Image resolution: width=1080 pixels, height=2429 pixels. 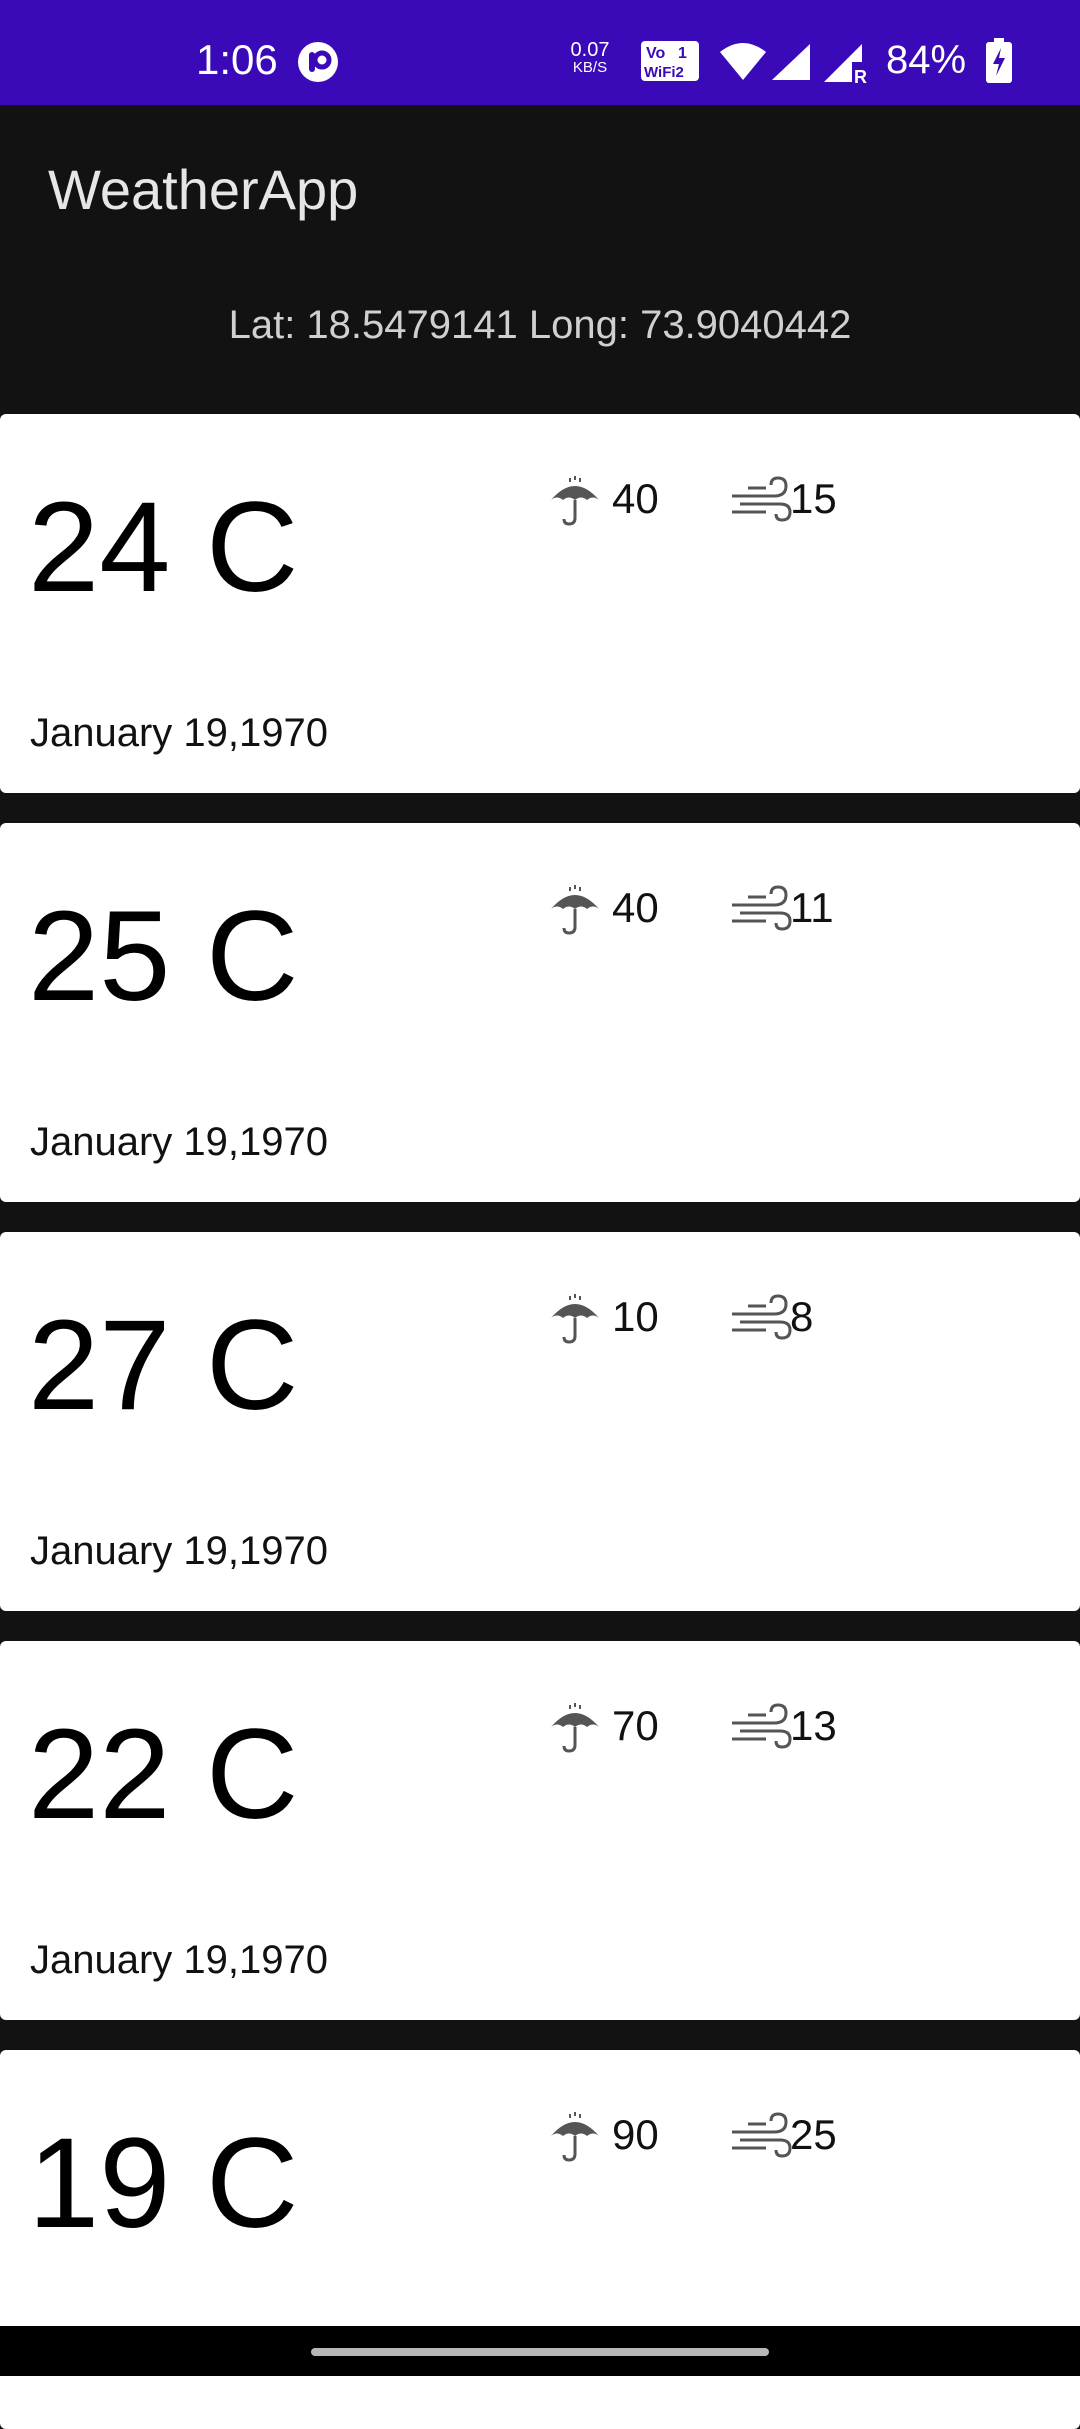 I want to click on temperature: 24 C, so click(x=163, y=547).